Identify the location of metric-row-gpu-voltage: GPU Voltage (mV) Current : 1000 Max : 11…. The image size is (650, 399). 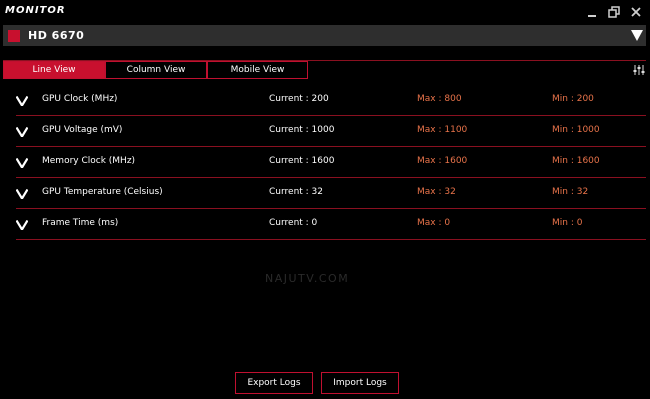
(330, 131).